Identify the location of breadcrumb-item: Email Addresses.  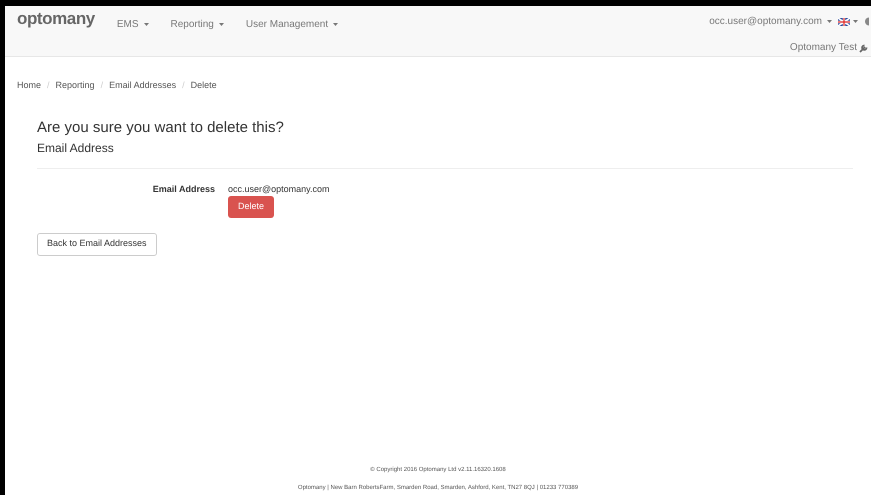
(142, 85).